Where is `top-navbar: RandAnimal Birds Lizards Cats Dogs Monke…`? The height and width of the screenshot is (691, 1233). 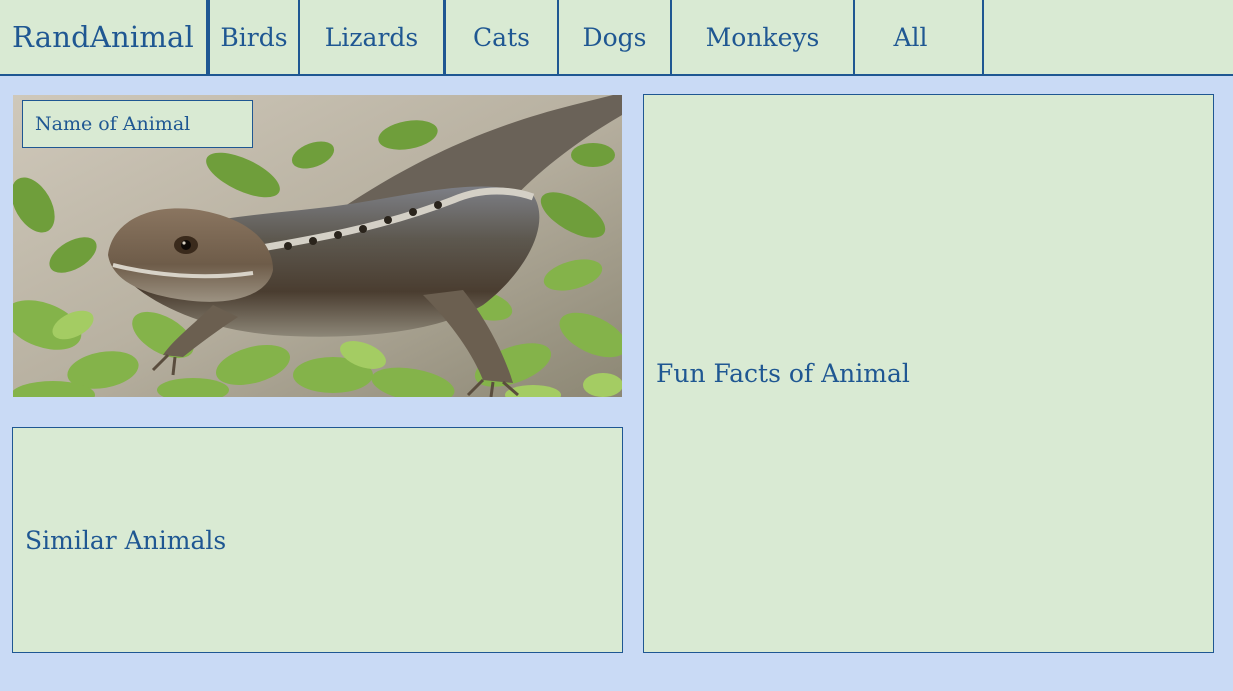
top-navbar: RandAnimal Birds Lizards Cats Dogs Monke… is located at coordinates (616, 38).